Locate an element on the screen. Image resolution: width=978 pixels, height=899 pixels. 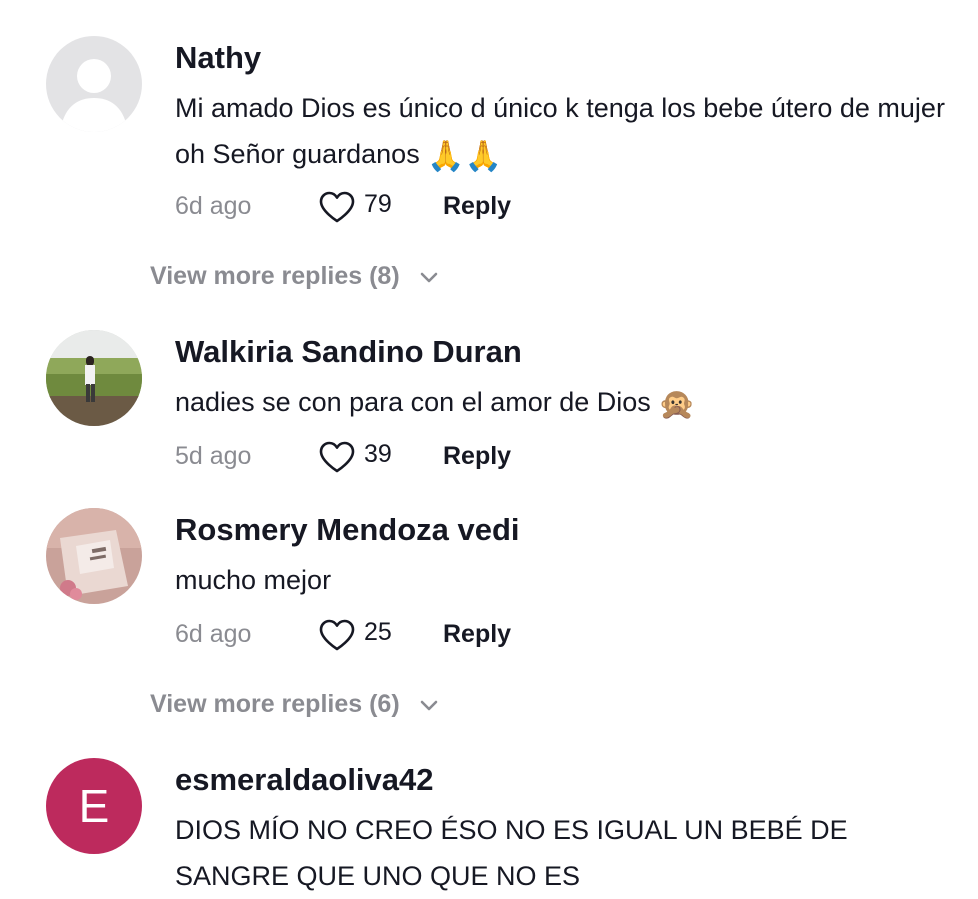
avatar-walkiria is located at coordinates (94, 378).